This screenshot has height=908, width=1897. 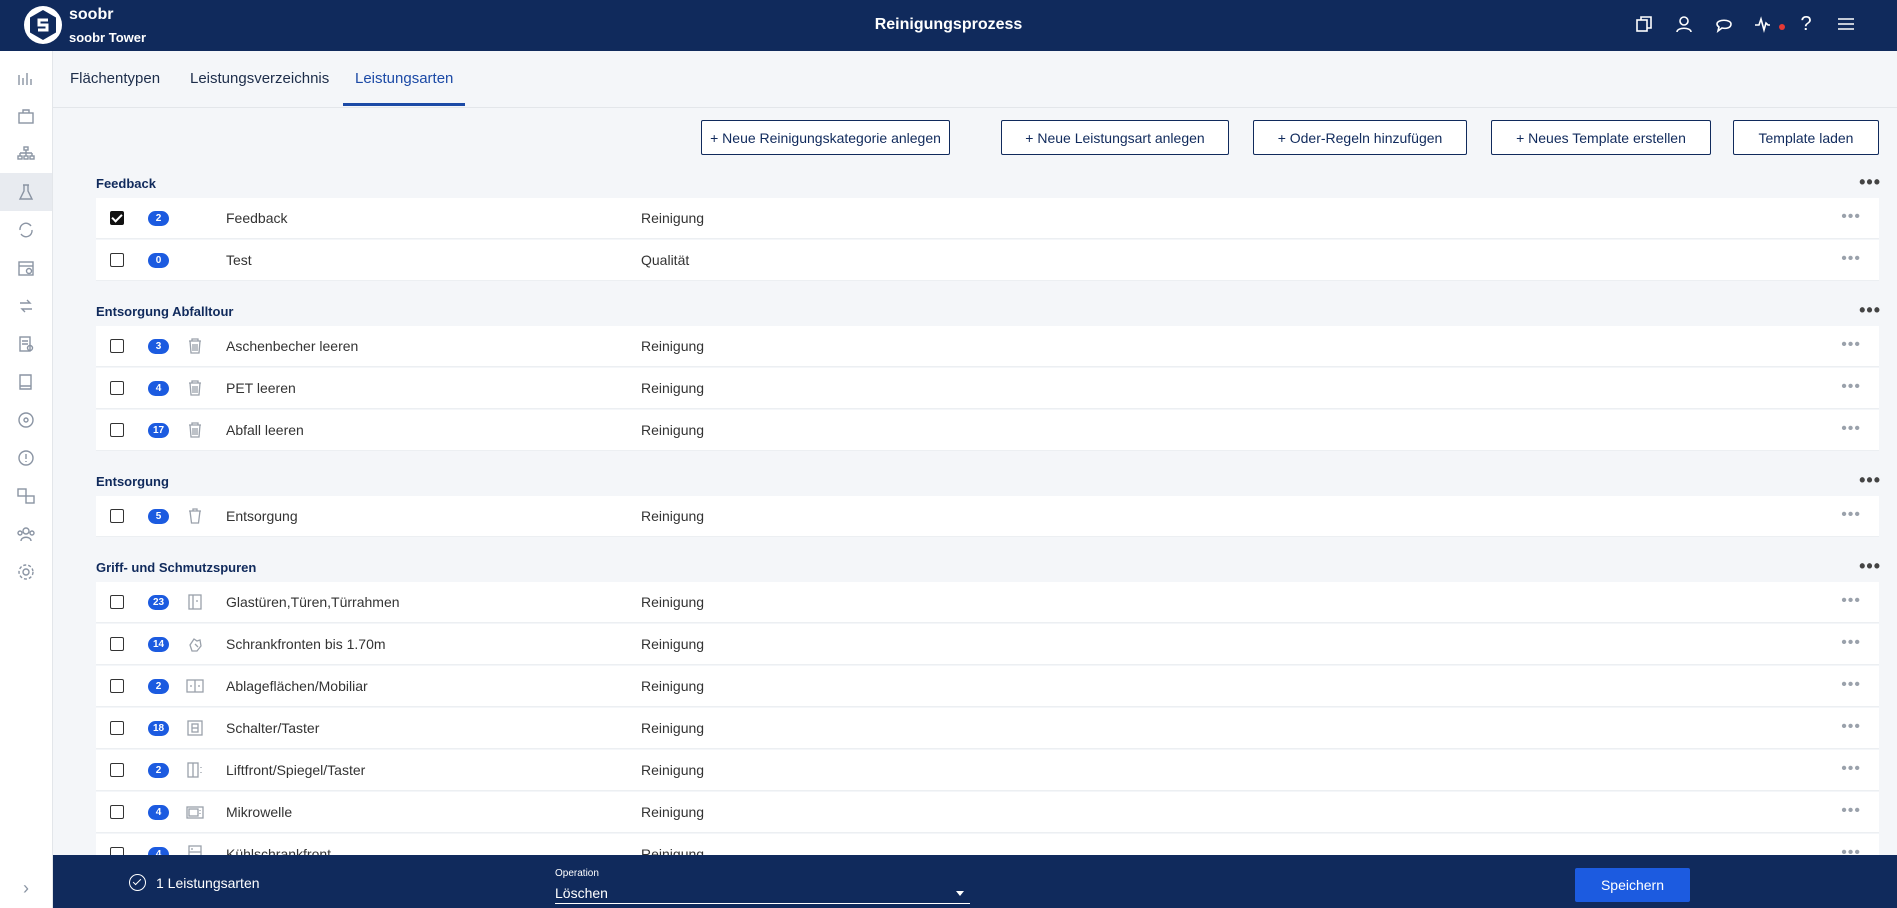 What do you see at coordinates (257, 218) in the screenshot?
I see `row-name: Feedback` at bounding box center [257, 218].